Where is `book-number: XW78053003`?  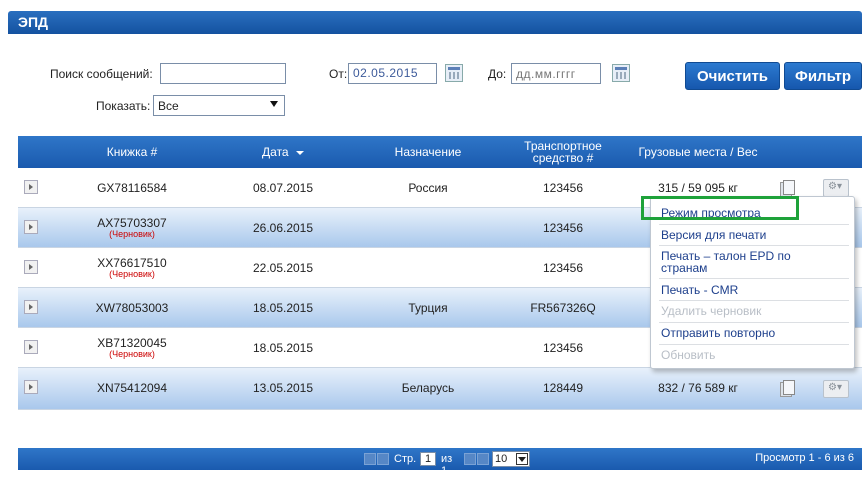
book-number: XW78053003 is located at coordinates (132, 308).